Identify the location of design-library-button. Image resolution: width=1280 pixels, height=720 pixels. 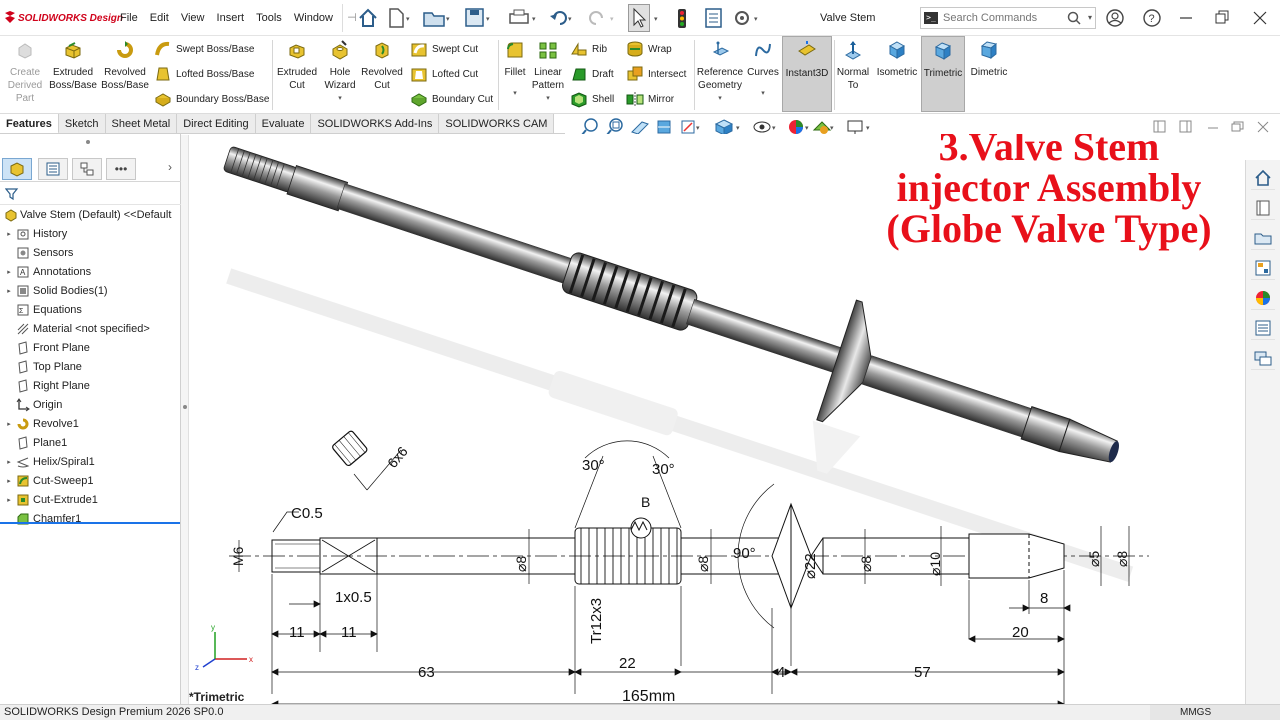
(1263, 208).